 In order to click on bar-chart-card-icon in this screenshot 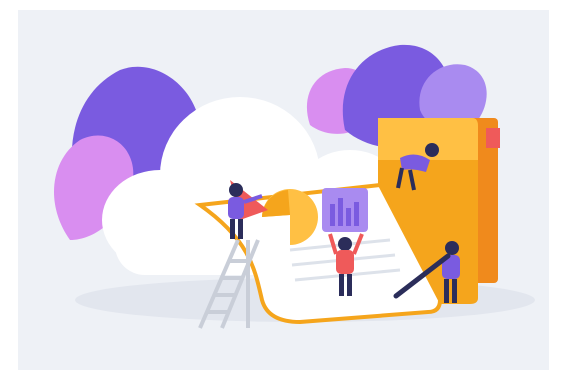, I will do `click(345, 210)`.